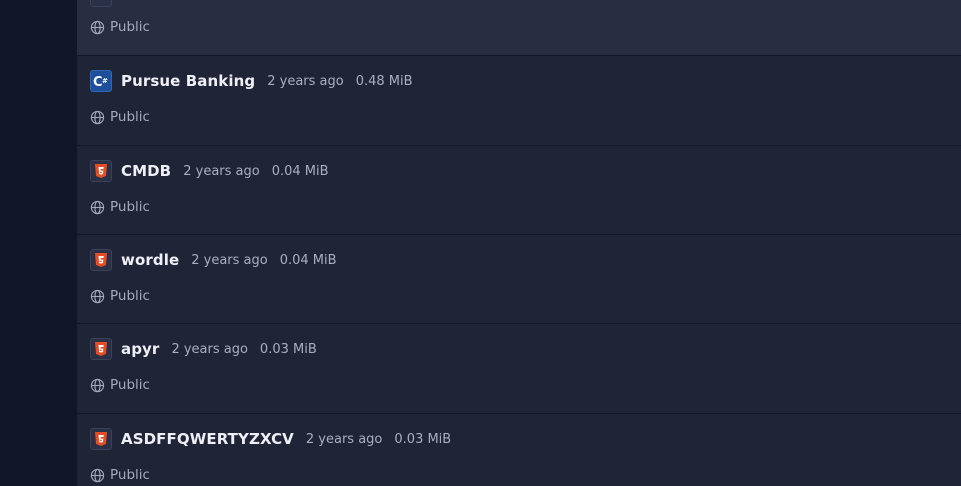 This screenshot has width=961, height=486. What do you see at coordinates (207, 439) in the screenshot?
I see `repo-name-link: ASDFFQWERTYZXCV` at bounding box center [207, 439].